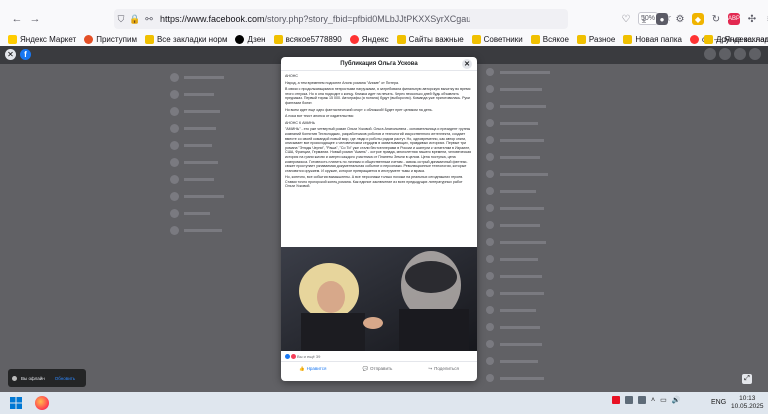  What do you see at coordinates (662, 19) in the screenshot?
I see `account-icon: ●` at bounding box center [662, 19].